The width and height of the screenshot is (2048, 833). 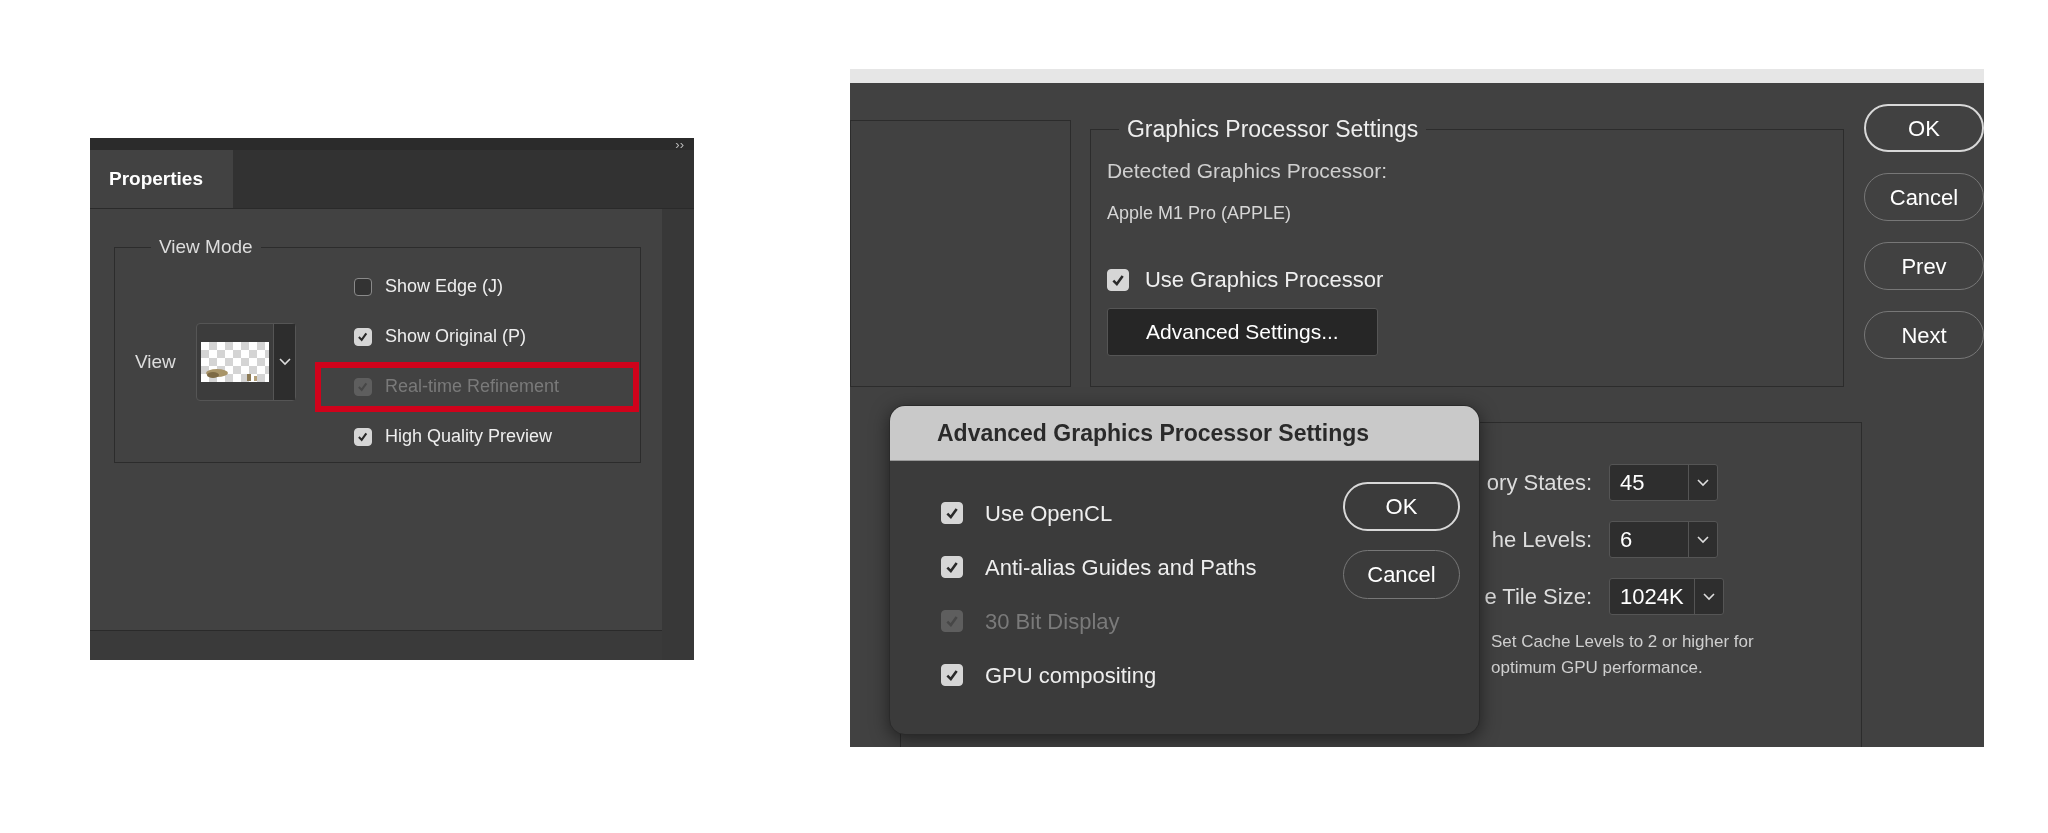 What do you see at coordinates (1666, 596) in the screenshot?
I see `value-dropdown: 1024K` at bounding box center [1666, 596].